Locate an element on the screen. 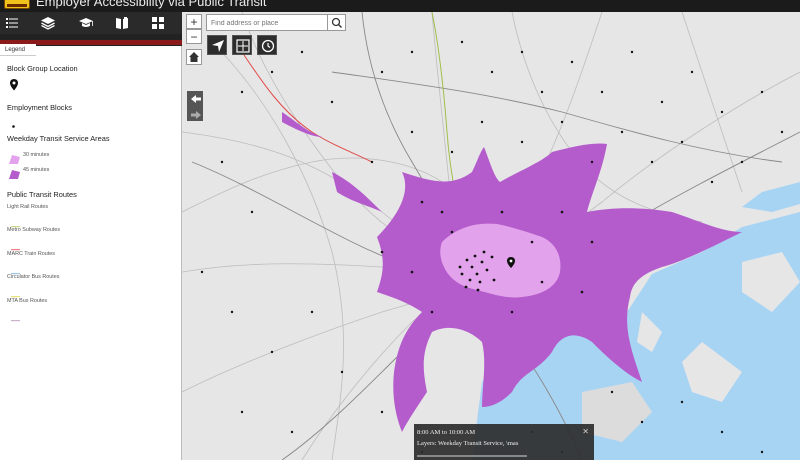 Image resolution: width=800 pixels, height=460 pixels. popup-time: 8:00 AM to 10:00 AM is located at coordinates (446, 432).